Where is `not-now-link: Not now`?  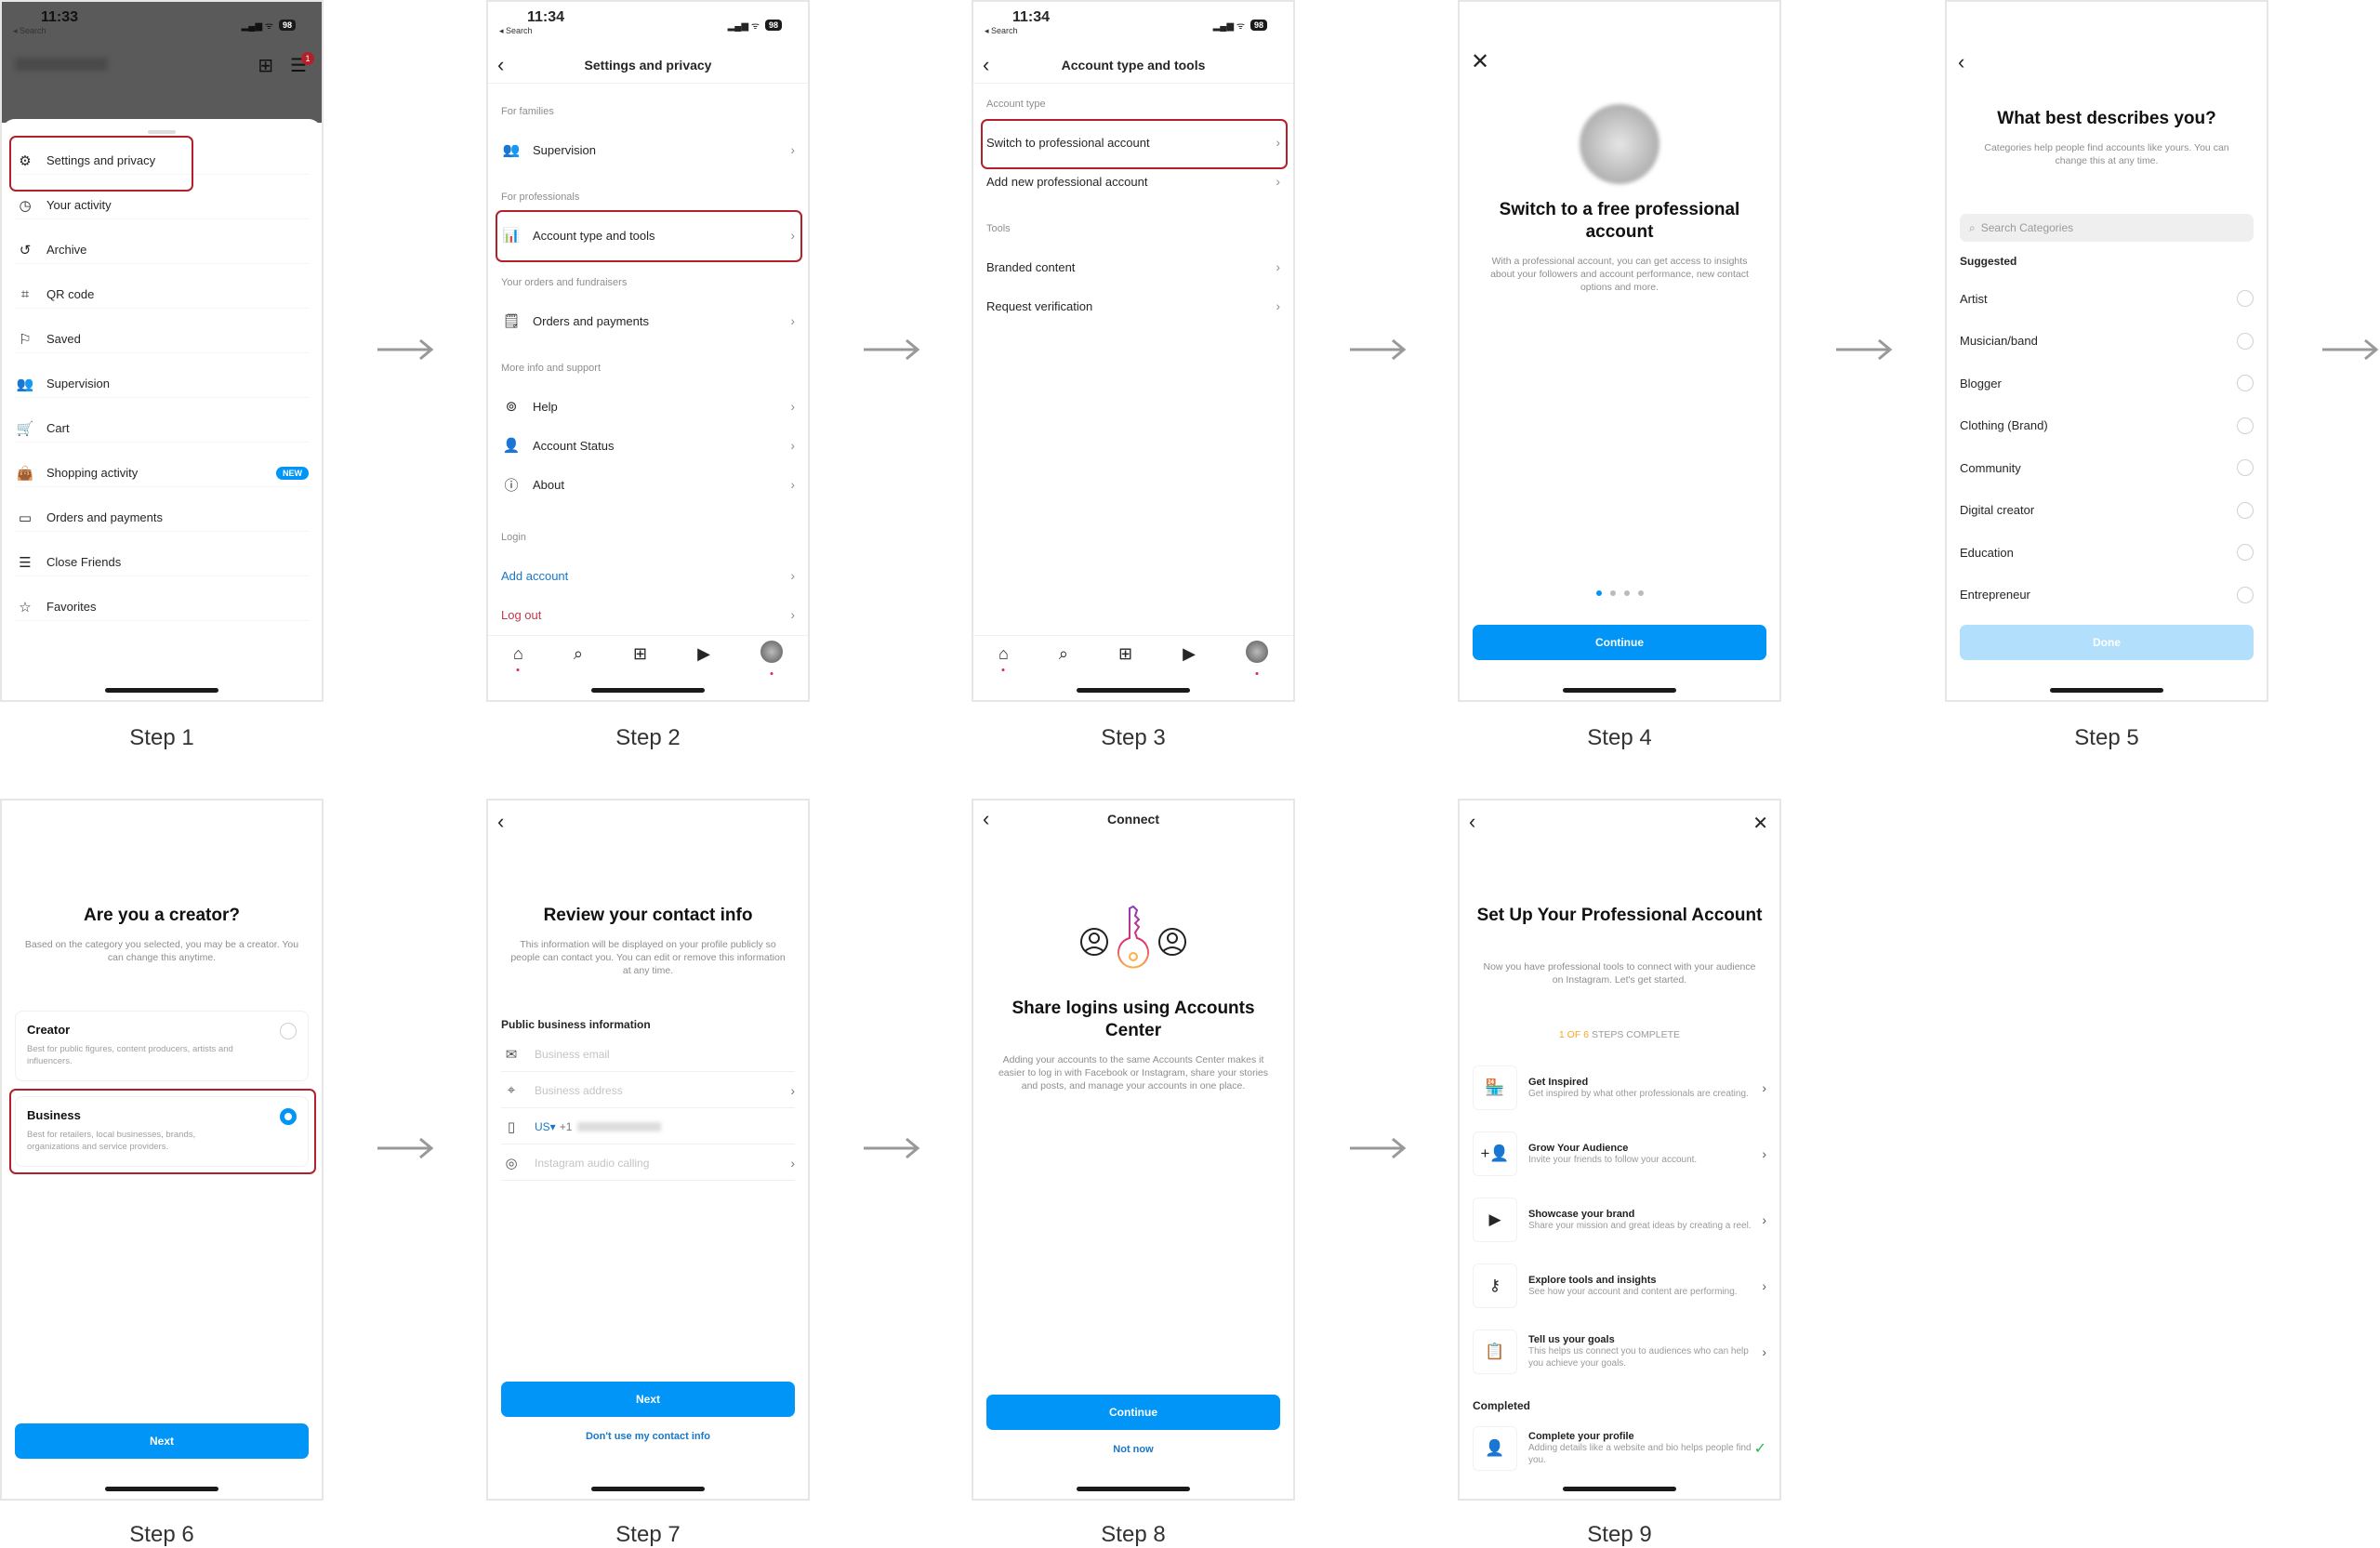
not-now-link: Not now is located at coordinates (1133, 1449).